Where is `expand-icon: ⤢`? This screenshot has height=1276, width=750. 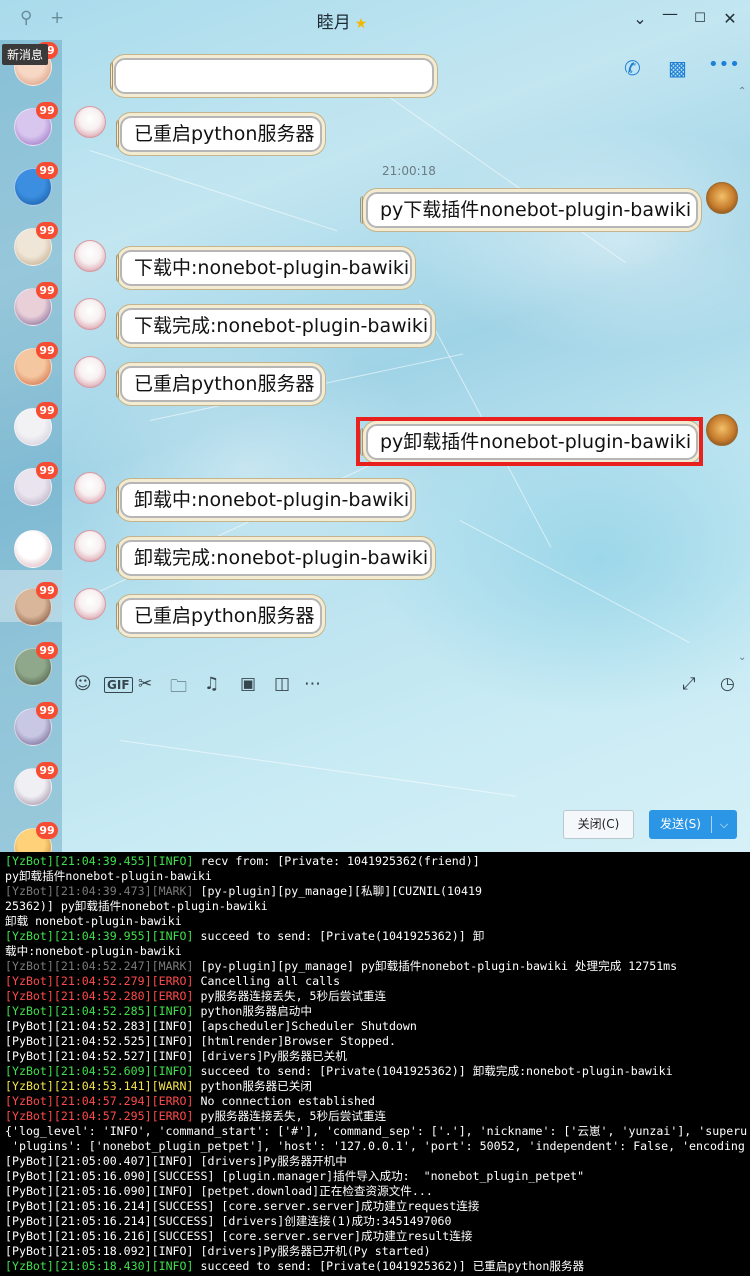
expand-icon: ⤢ is located at coordinates (689, 684).